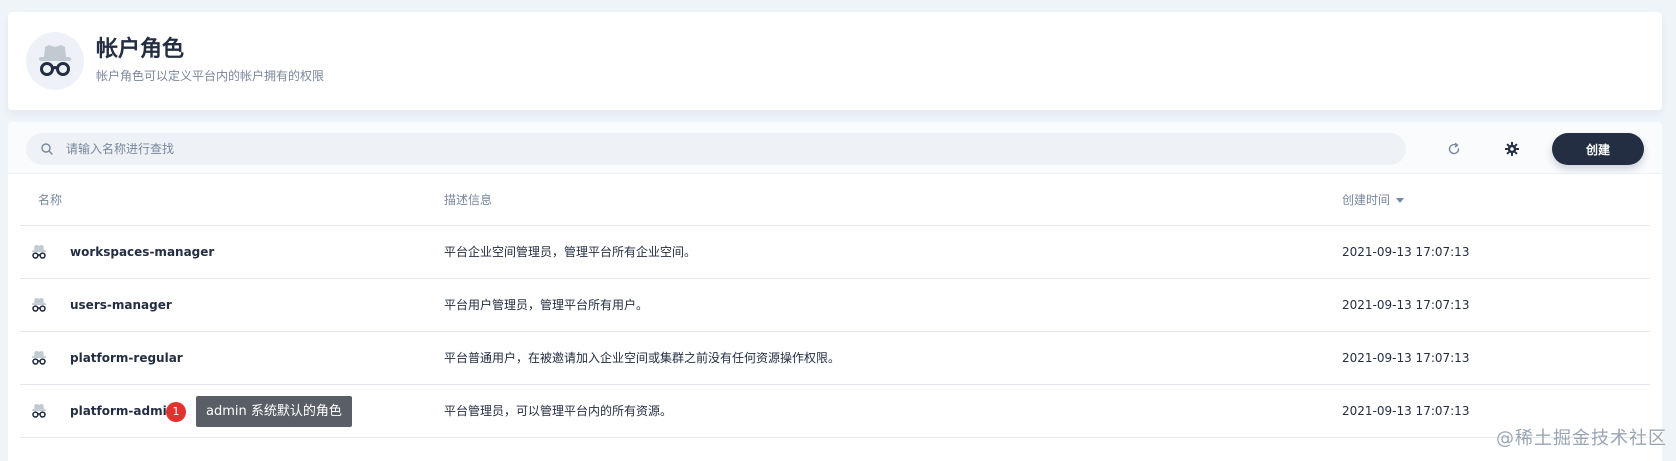 The image size is (1676, 461). Describe the element at coordinates (642, 358) in the screenshot. I see `role-description: 平台普通用户，在被邀请加入企业空间或集群之前没有任何资源操作权限。` at that location.